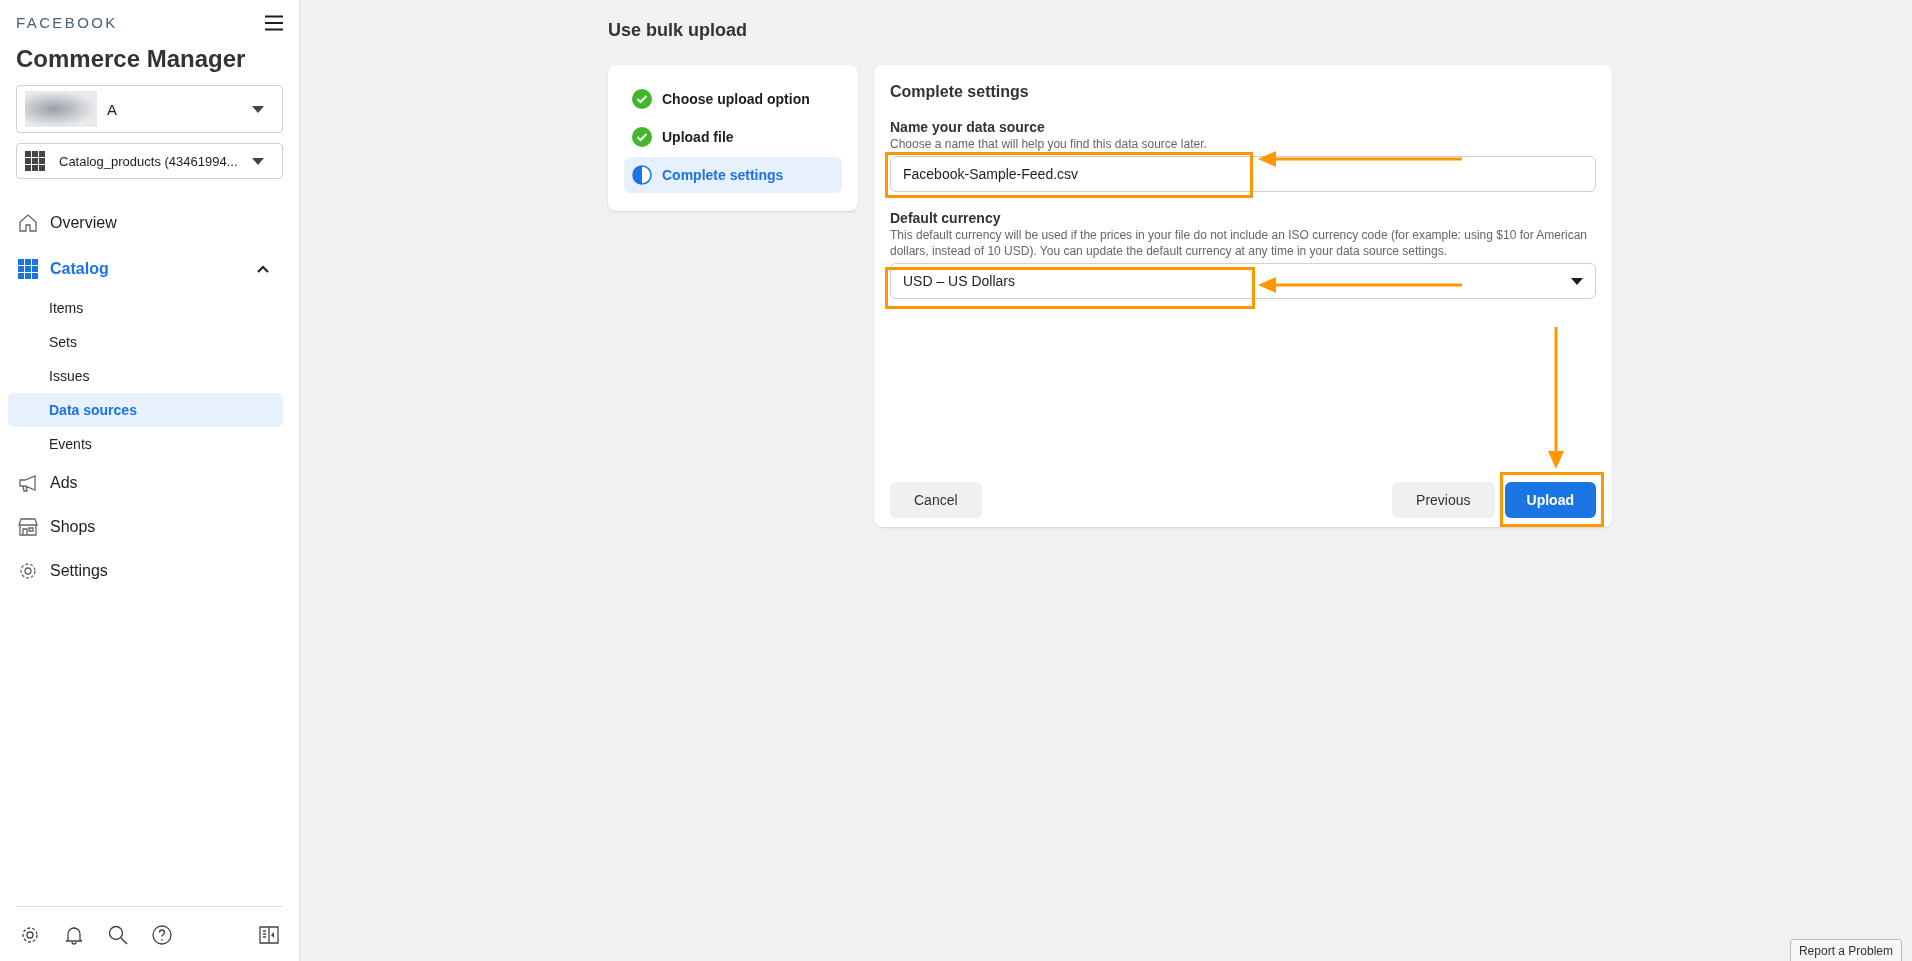  What do you see at coordinates (1845, 950) in the screenshot?
I see `report-problem-button: Report a Problem` at bounding box center [1845, 950].